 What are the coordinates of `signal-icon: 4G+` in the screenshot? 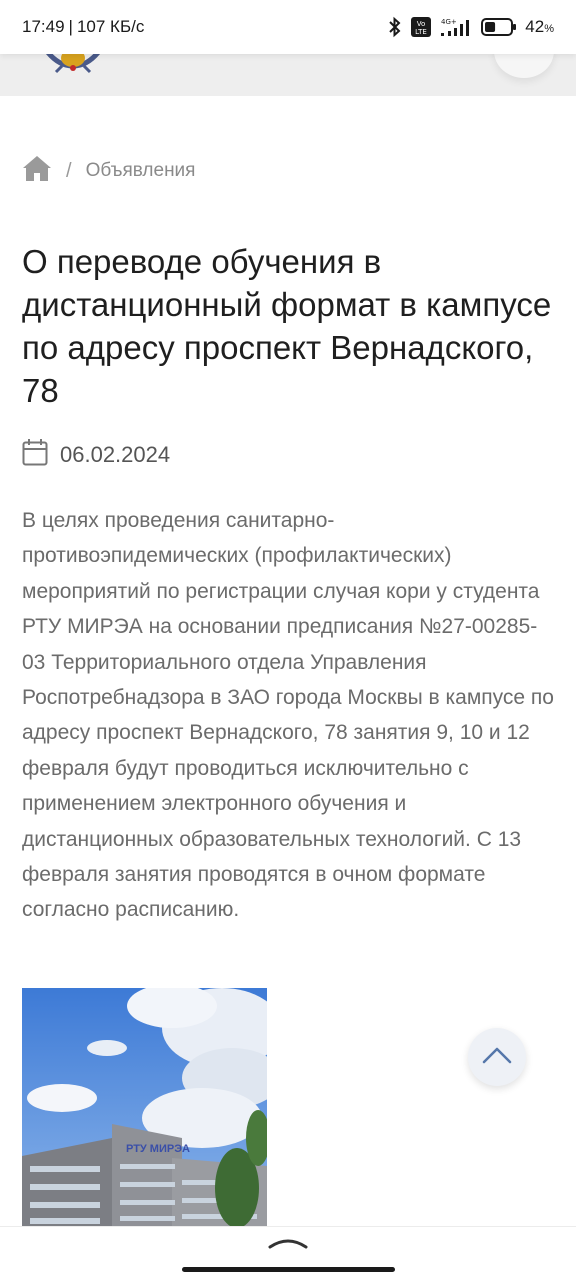 It's located at (456, 27).